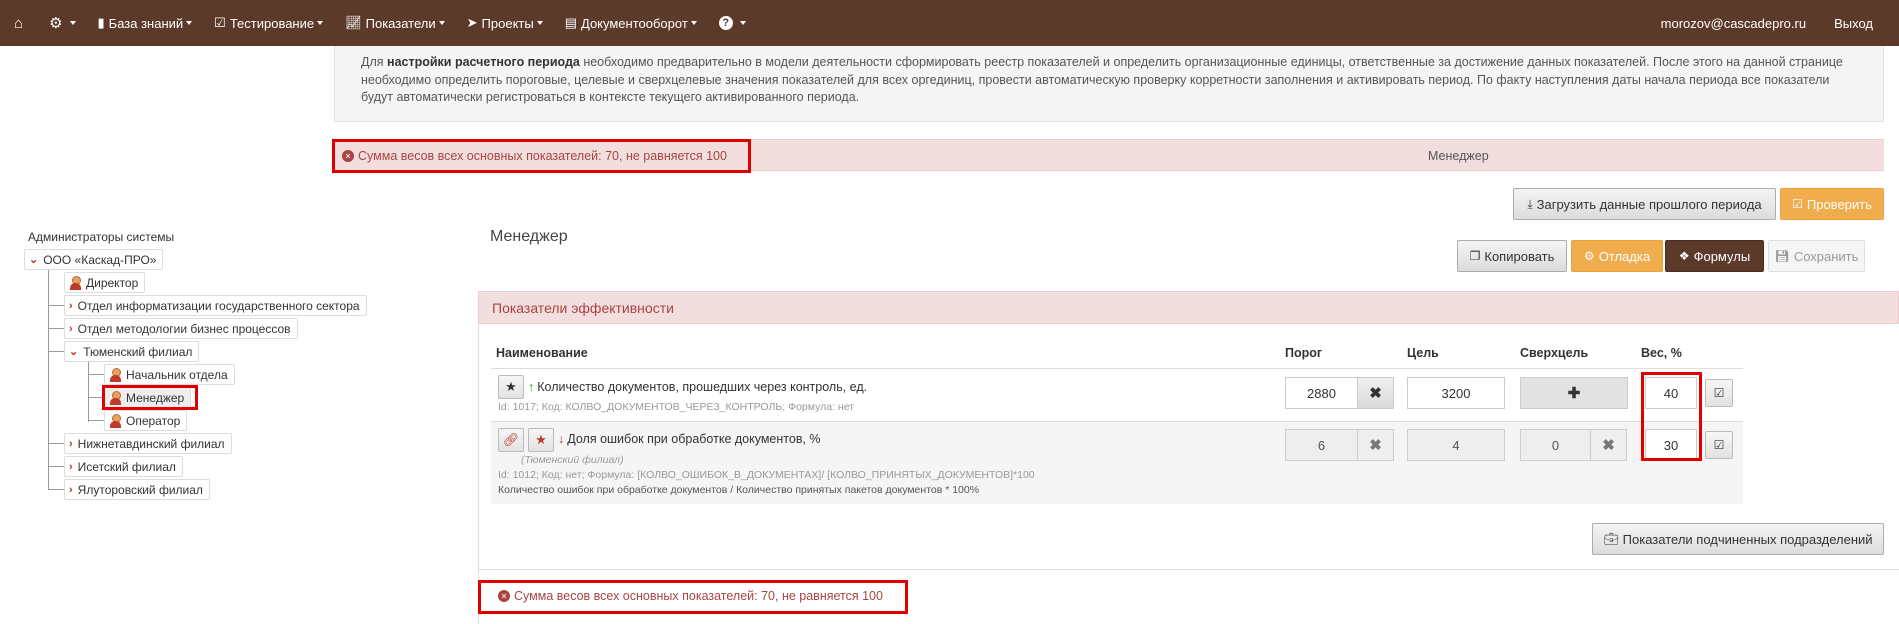 Image resolution: width=1899 pixels, height=624 pixels. What do you see at coordinates (140, 489) in the screenshot?
I see `tree-item-yalutorovsk-label: Ялуторовский филиал` at bounding box center [140, 489].